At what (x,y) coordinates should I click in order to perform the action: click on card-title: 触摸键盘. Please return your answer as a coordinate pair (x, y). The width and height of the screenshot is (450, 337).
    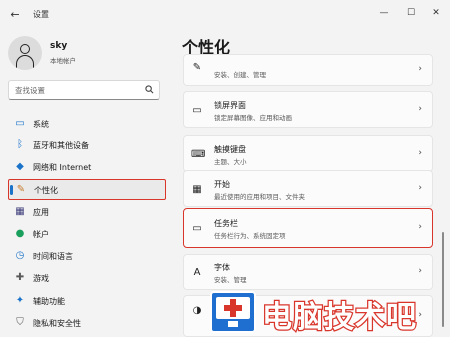
    Looking at the image, I should click on (230, 149).